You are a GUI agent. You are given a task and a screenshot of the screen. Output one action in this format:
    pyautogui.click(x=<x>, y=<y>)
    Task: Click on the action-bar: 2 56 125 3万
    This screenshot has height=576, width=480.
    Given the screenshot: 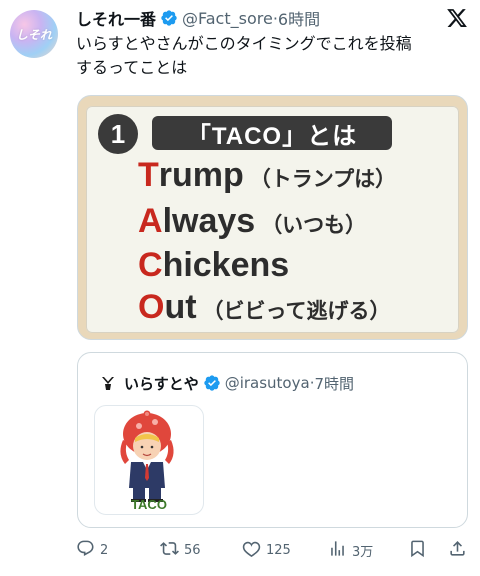 What is the action you would take?
    pyautogui.click(x=272, y=550)
    